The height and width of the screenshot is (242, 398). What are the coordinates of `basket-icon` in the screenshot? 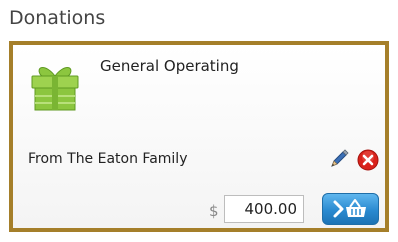 It's located at (349, 208).